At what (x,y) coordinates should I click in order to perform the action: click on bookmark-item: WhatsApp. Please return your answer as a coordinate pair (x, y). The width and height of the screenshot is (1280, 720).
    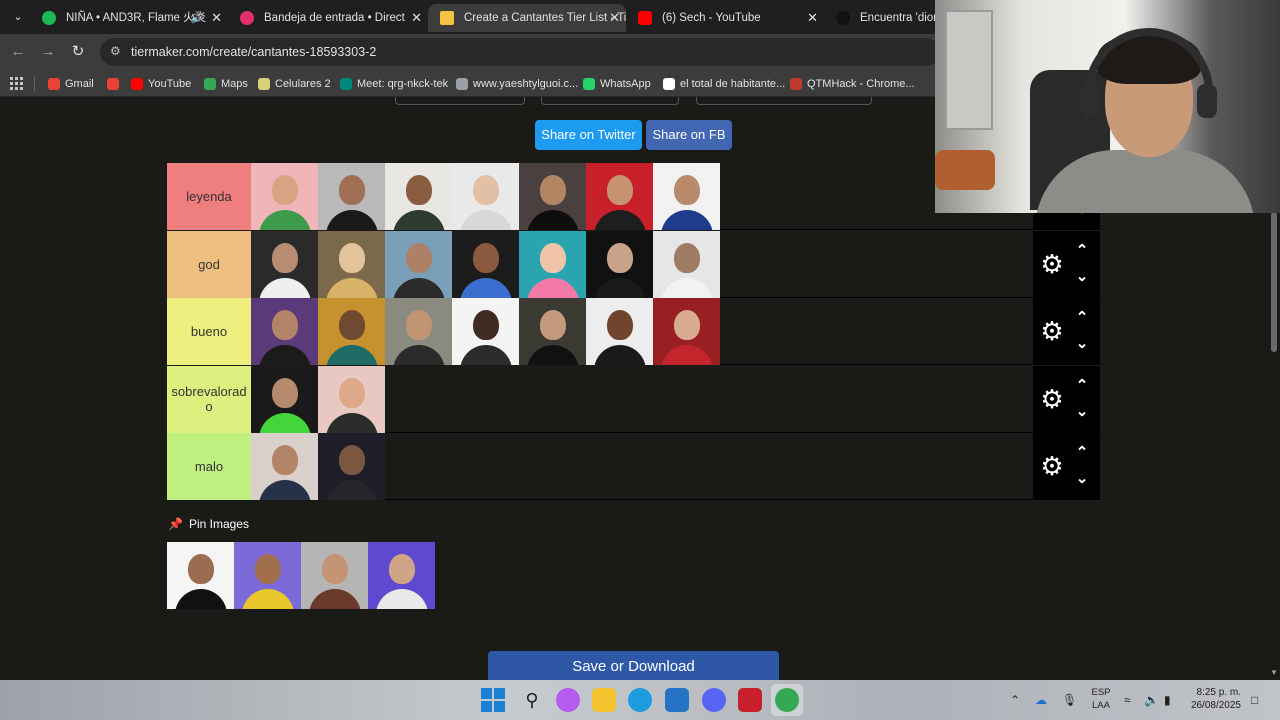
    Looking at the image, I should click on (617, 84).